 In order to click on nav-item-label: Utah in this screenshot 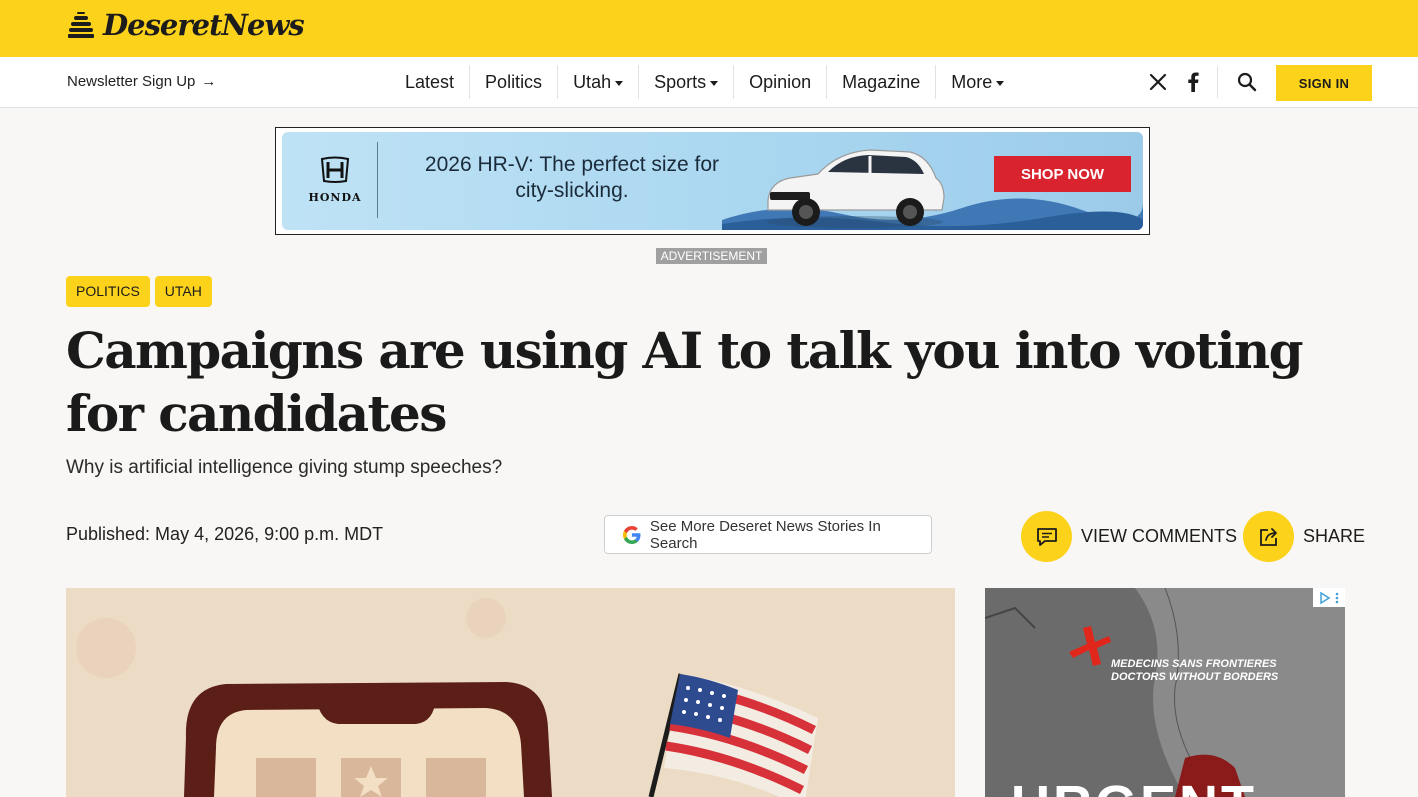, I will do `click(592, 81)`.